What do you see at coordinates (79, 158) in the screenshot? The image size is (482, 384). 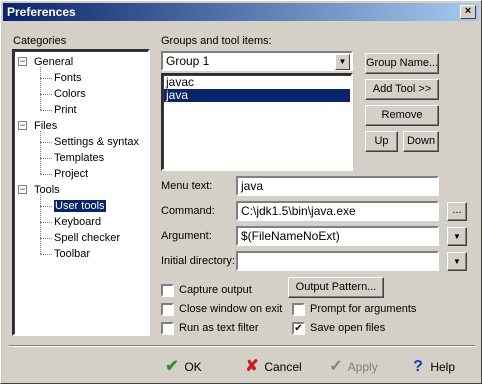 I see `tree-item-templates: Templates` at bounding box center [79, 158].